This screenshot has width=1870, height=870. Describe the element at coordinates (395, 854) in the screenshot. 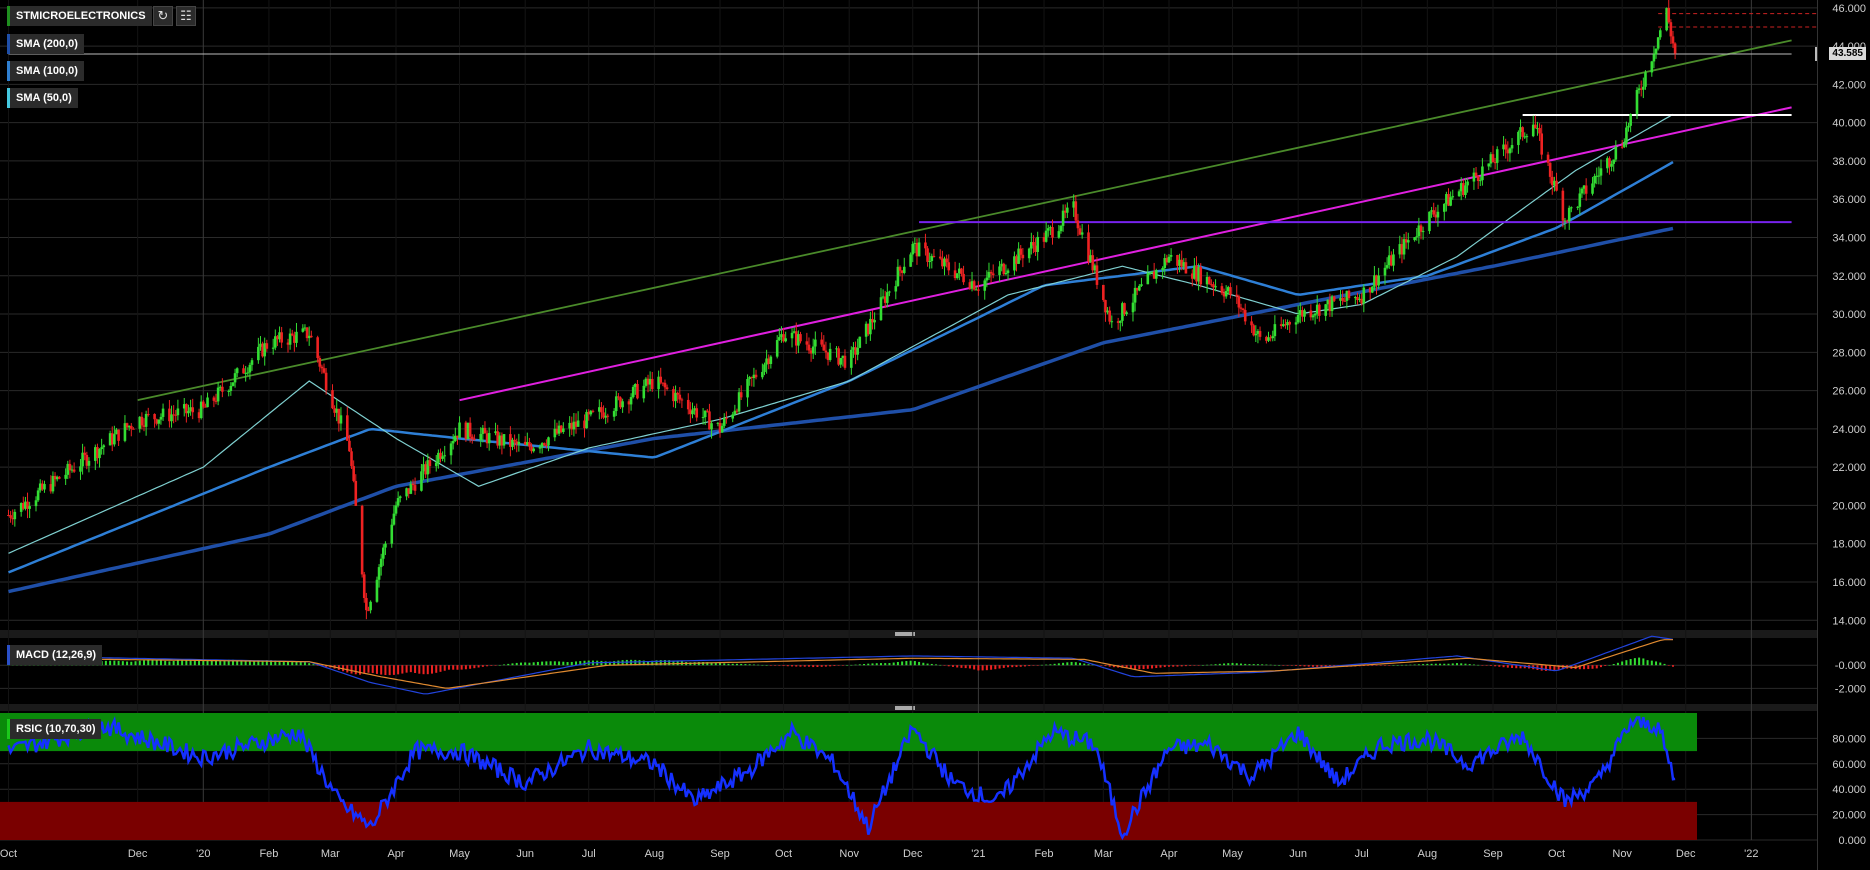

I see `x-tick-label: Apr` at that location.